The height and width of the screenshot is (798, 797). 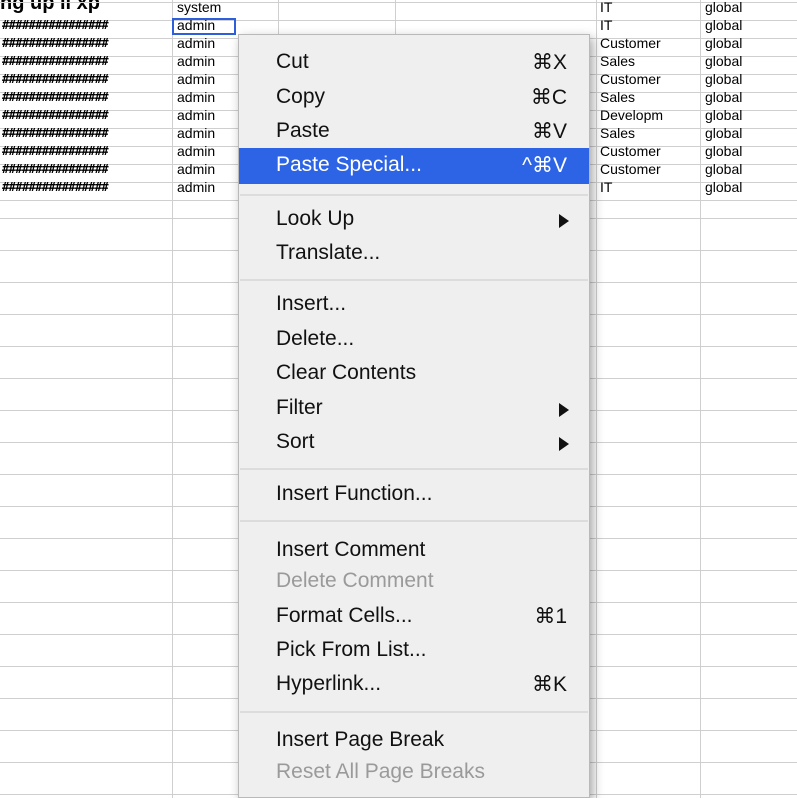 What do you see at coordinates (301, 96) in the screenshot?
I see `menu-item-label: Copy` at bounding box center [301, 96].